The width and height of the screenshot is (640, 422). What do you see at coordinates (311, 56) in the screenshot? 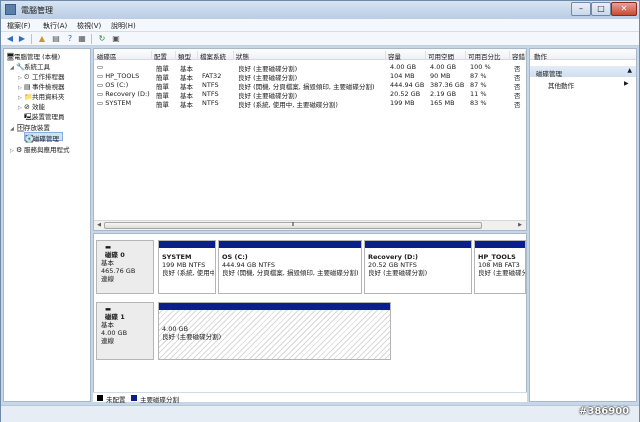
I see `column-header-status: 狀態` at bounding box center [311, 56].